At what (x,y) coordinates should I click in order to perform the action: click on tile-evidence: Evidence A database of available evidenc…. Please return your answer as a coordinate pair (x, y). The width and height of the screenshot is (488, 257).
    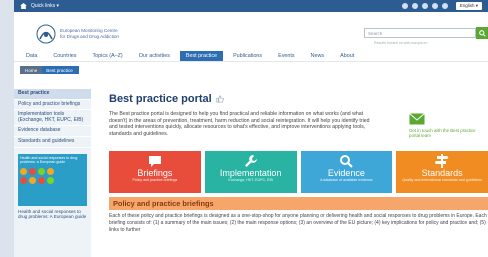
    Looking at the image, I should click on (346, 172).